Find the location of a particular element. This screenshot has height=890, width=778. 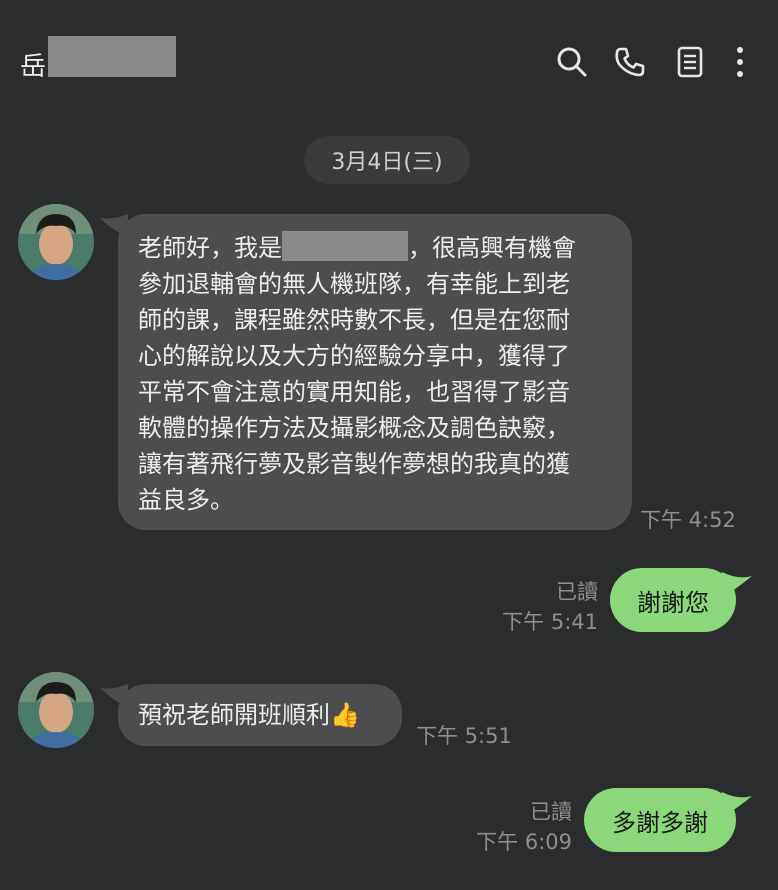

phone-icon is located at coordinates (630, 62).